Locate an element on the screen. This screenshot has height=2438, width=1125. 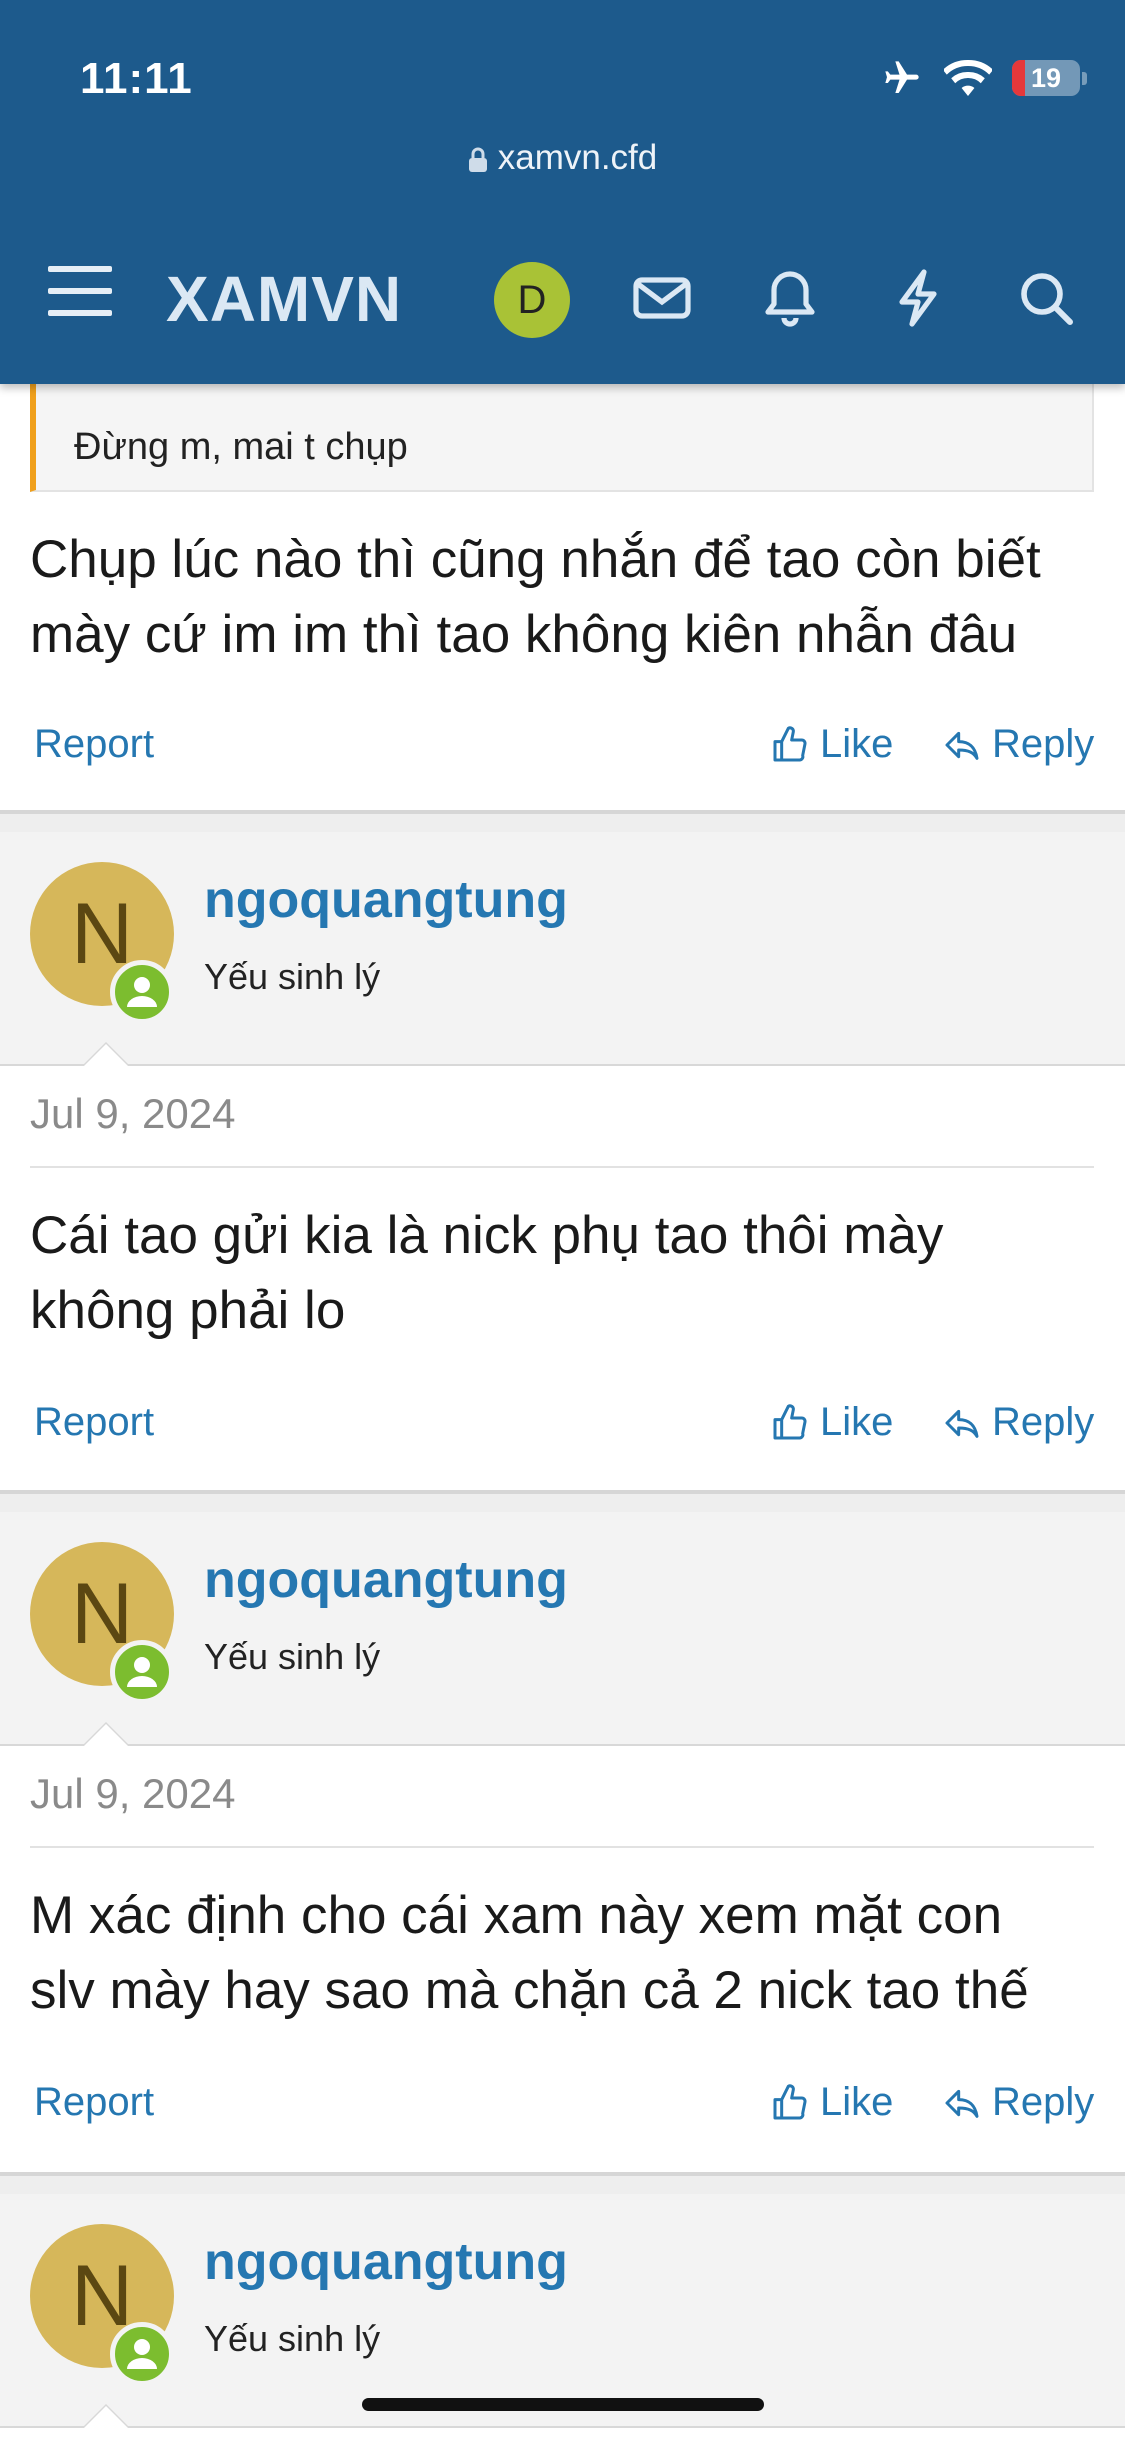
wifi-icon is located at coordinates (968, 77).